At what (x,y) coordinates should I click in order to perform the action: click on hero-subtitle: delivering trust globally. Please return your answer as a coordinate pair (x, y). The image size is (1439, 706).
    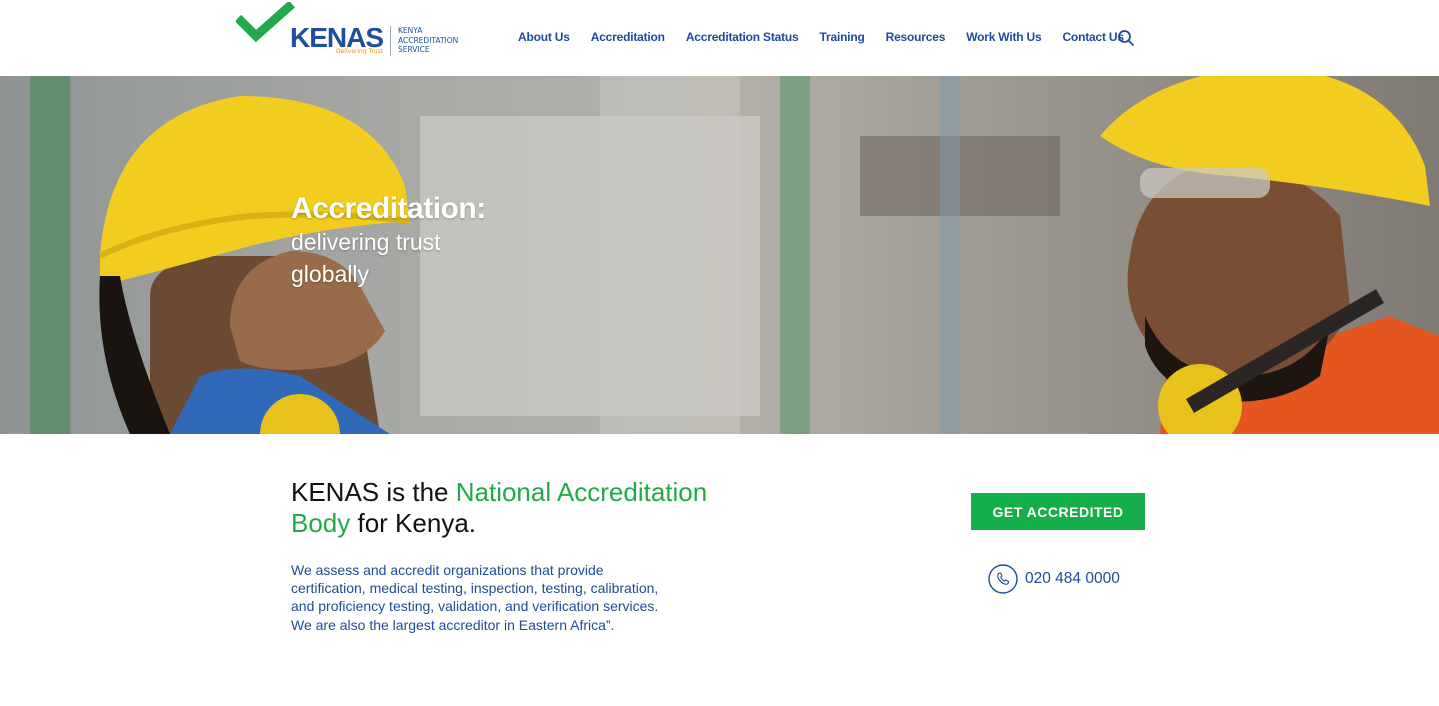
    Looking at the image, I should click on (366, 258).